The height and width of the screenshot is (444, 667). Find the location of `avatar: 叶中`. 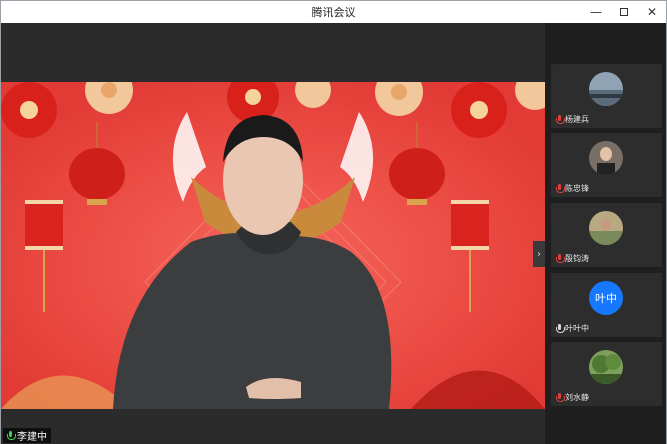

avatar: 叶中 is located at coordinates (606, 298).